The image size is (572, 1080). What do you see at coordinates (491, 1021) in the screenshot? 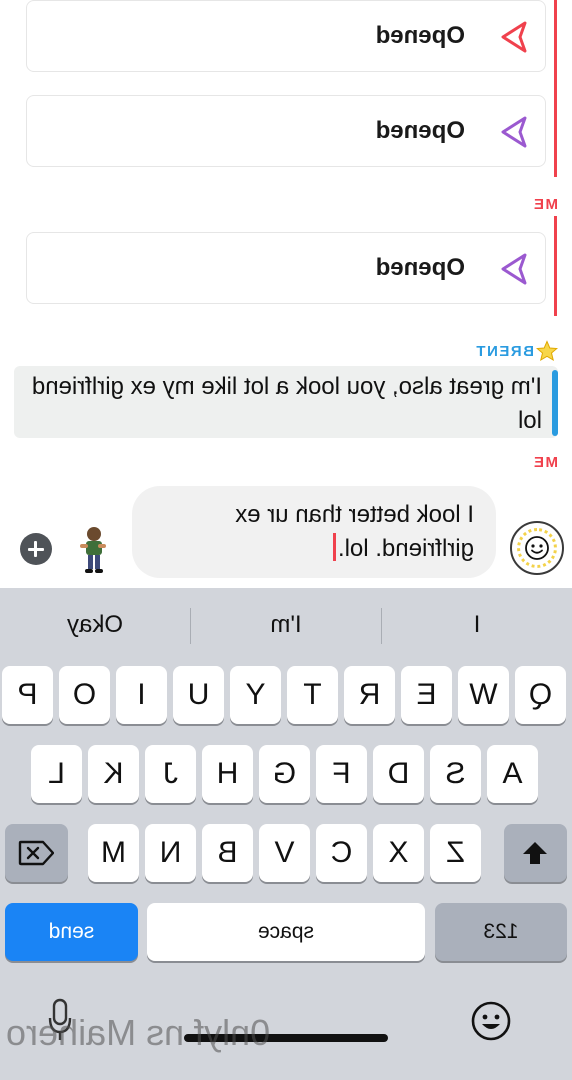
I see `emoji-icon` at bounding box center [491, 1021].